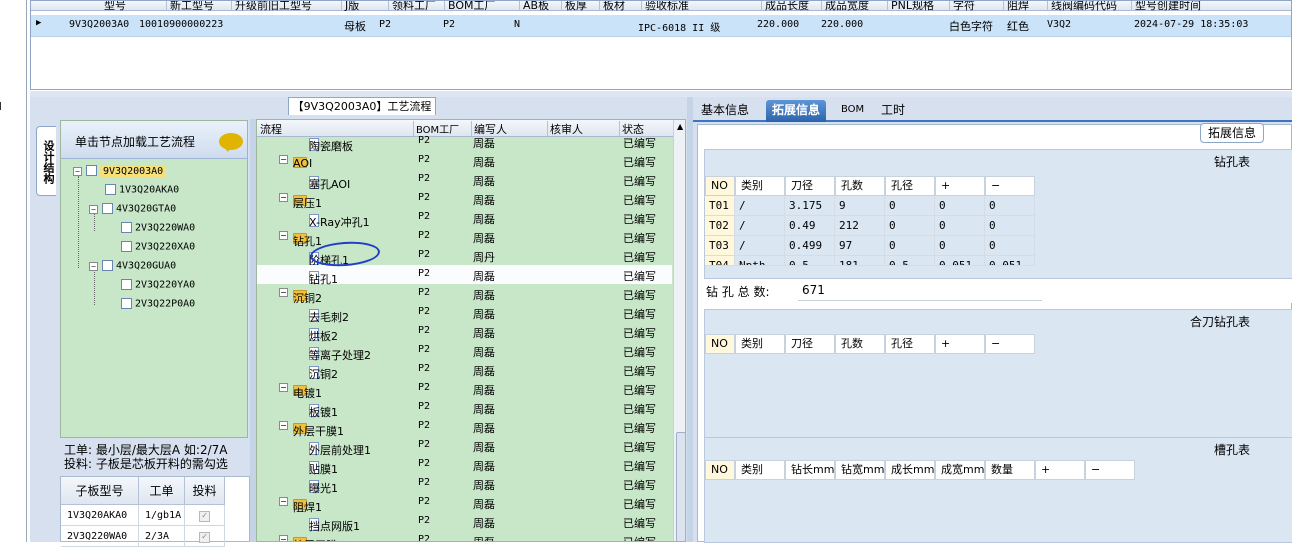 Image resolution: width=1292 pixels, height=547 pixels. What do you see at coordinates (960, 186) in the screenshot?
I see `grid-header: +` at bounding box center [960, 186].